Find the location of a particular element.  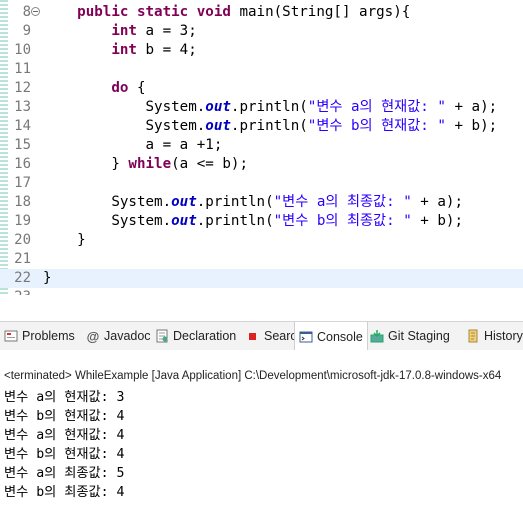

code-text: do { is located at coordinates (128, 88).